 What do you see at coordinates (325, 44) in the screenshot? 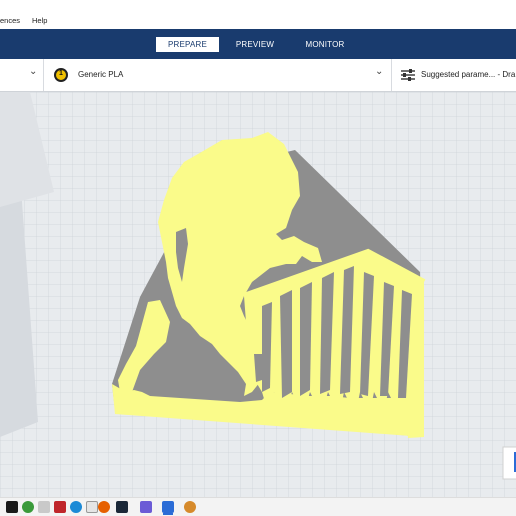
I see `tab-monitor: MONITOR` at bounding box center [325, 44].